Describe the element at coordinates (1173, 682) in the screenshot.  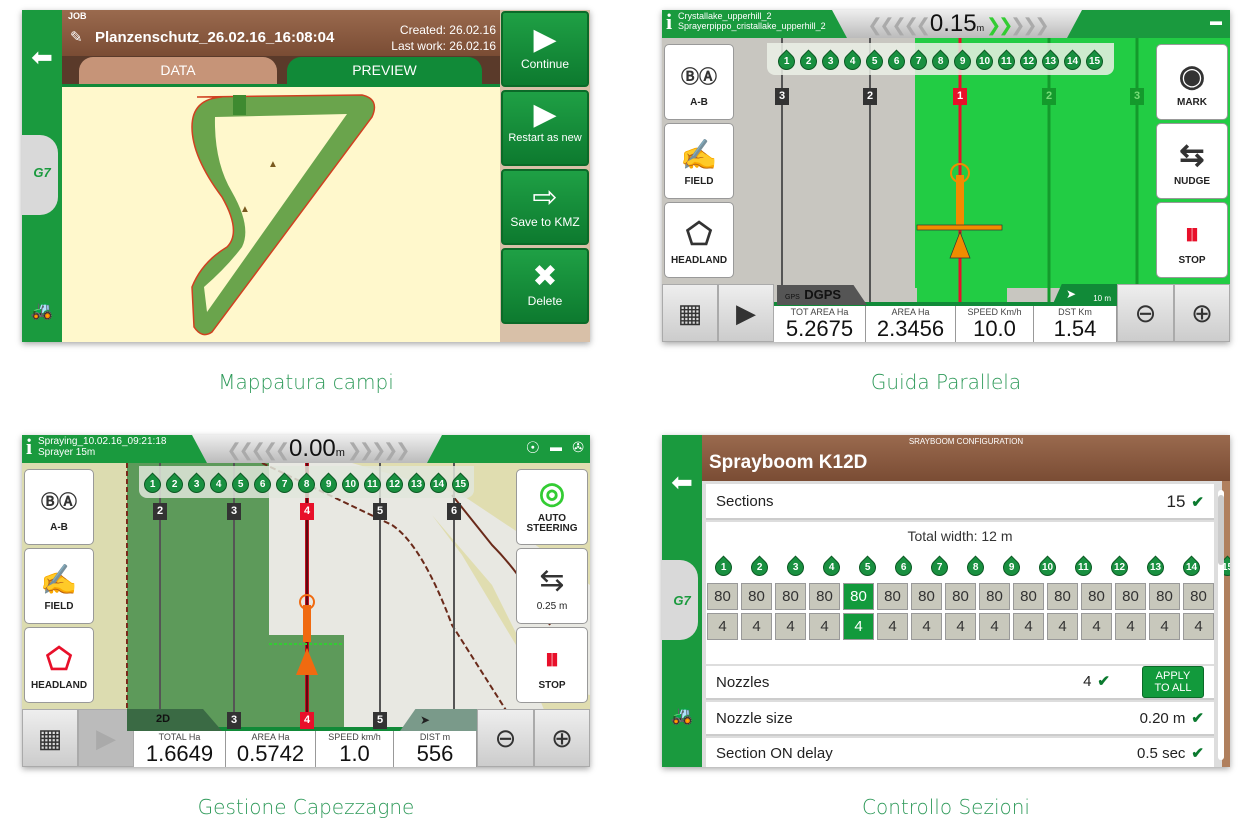
I see `apply-to-all-button: APPLY TO ALL` at that location.